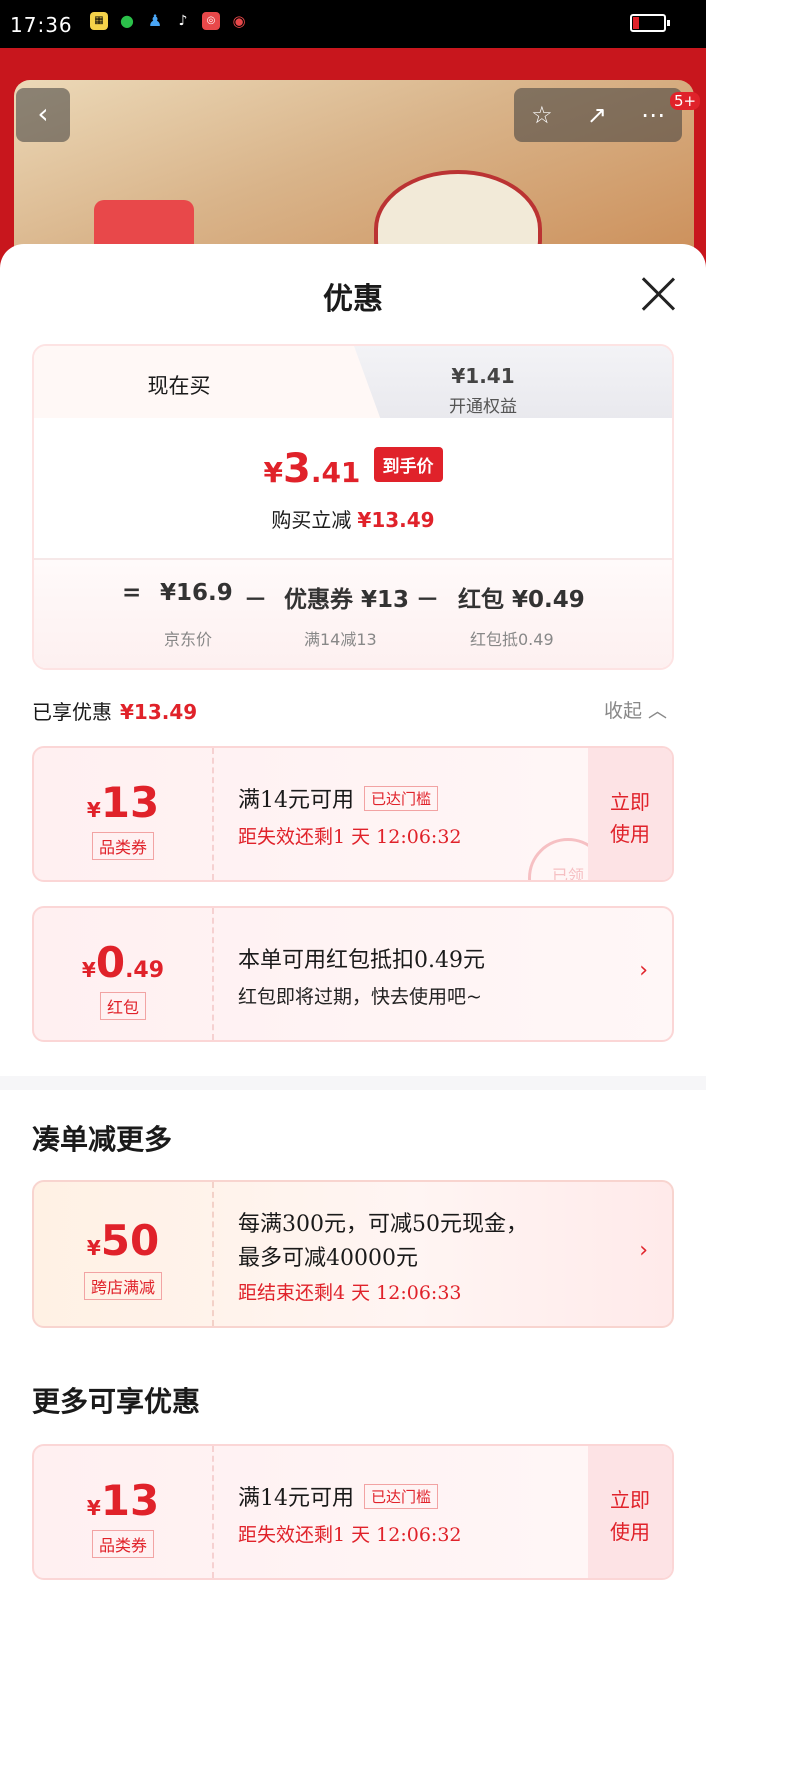 The width and height of the screenshot is (800, 1777). I want to click on redpacket-desc: 本单可用红包抵扣0.49元, so click(361, 960).